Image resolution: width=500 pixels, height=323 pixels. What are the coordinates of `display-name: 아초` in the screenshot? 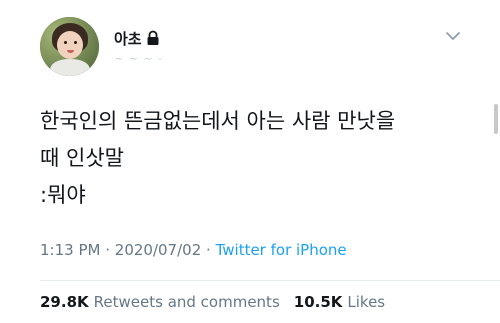 It's located at (128, 38).